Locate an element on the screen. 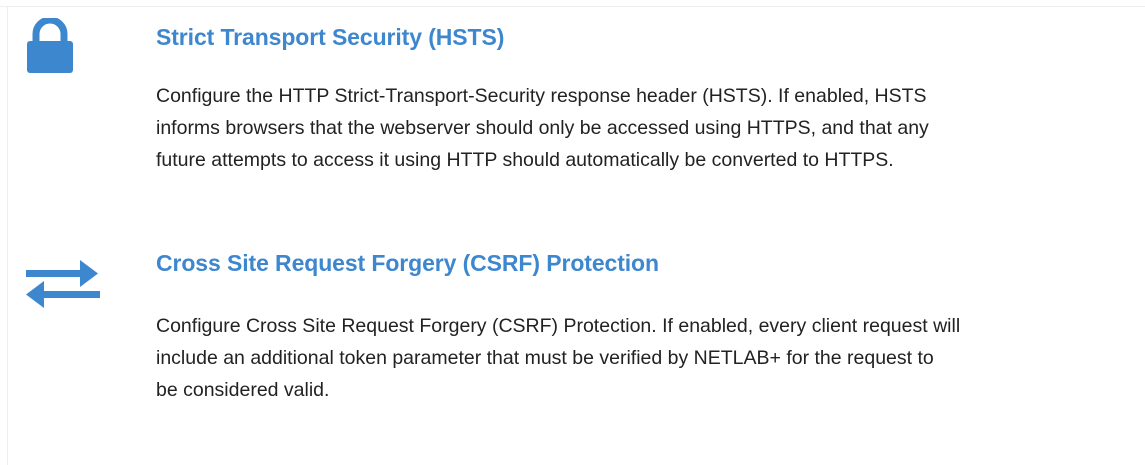 The width and height of the screenshot is (1145, 465). lock-icon is located at coordinates (50, 45).